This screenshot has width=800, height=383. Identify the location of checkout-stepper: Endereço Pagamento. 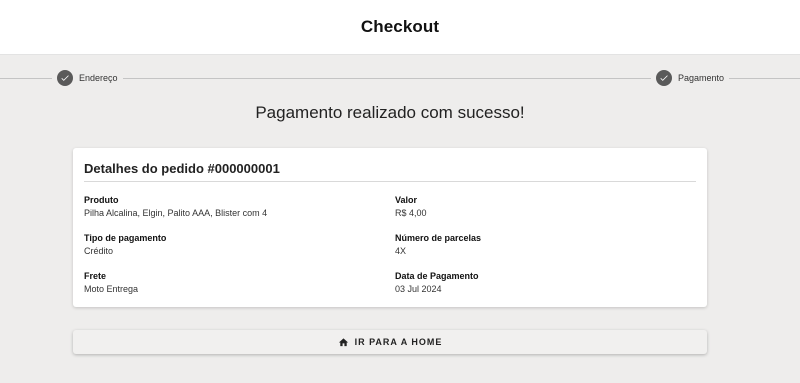
(400, 79).